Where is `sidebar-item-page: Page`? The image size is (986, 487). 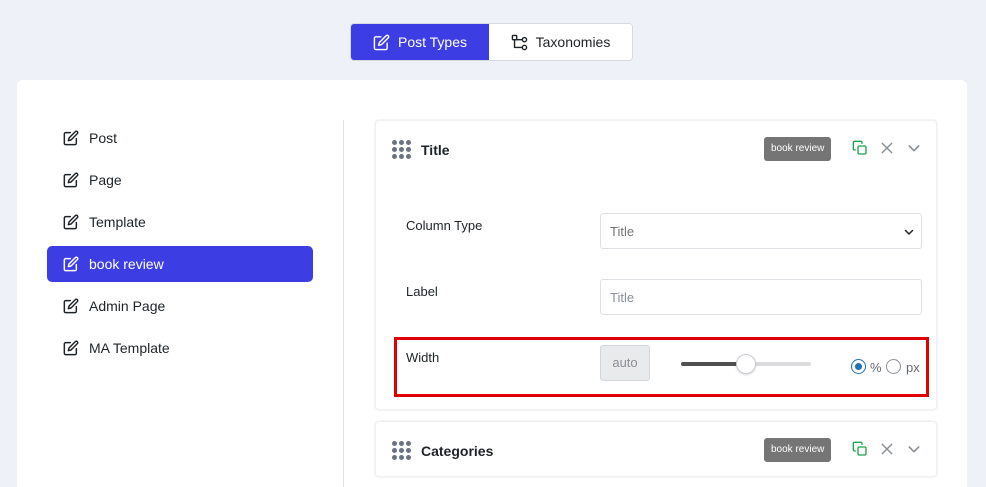 sidebar-item-page: Page is located at coordinates (180, 180).